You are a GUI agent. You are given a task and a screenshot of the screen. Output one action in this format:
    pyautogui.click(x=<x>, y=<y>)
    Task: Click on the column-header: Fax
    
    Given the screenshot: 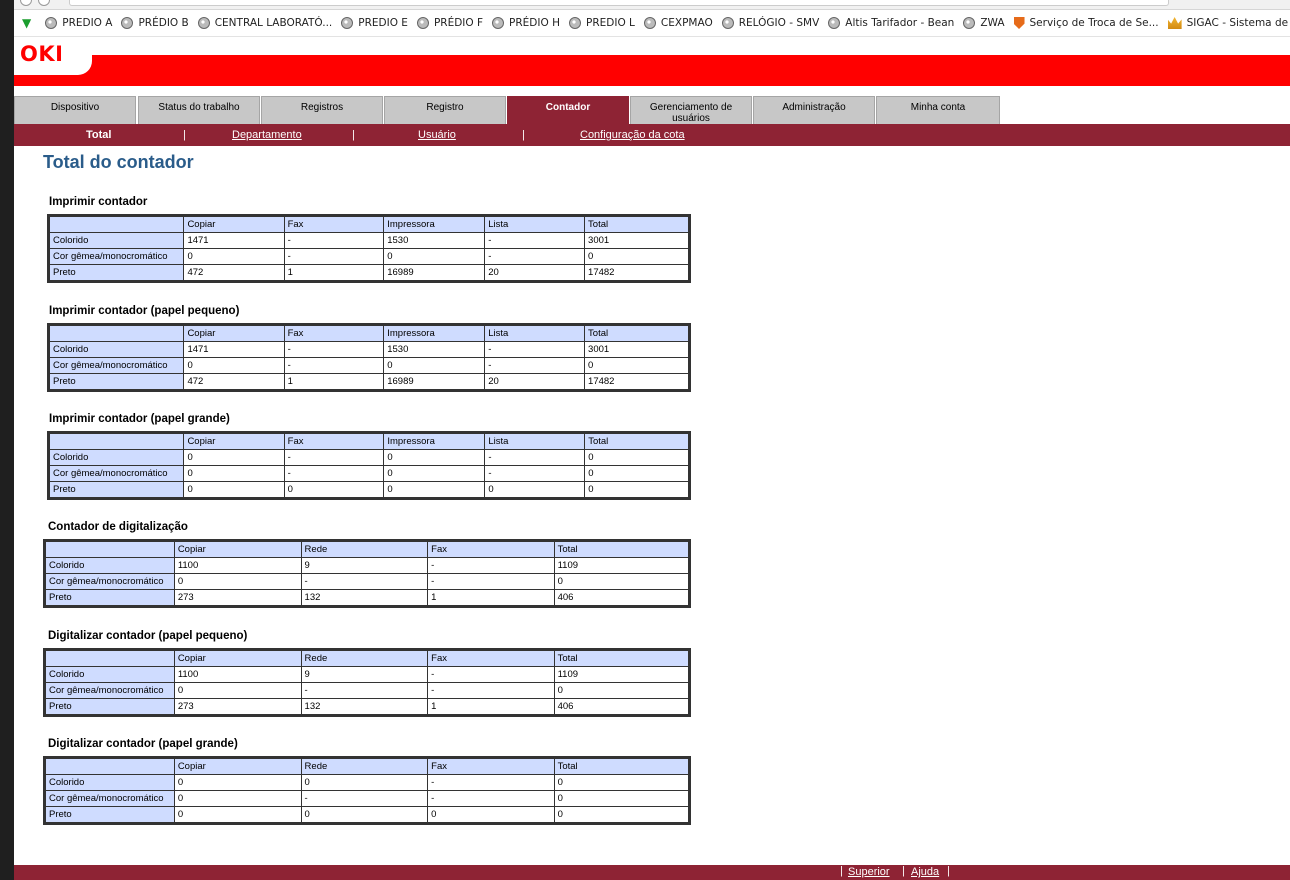 What is the action you would take?
    pyautogui.click(x=491, y=658)
    